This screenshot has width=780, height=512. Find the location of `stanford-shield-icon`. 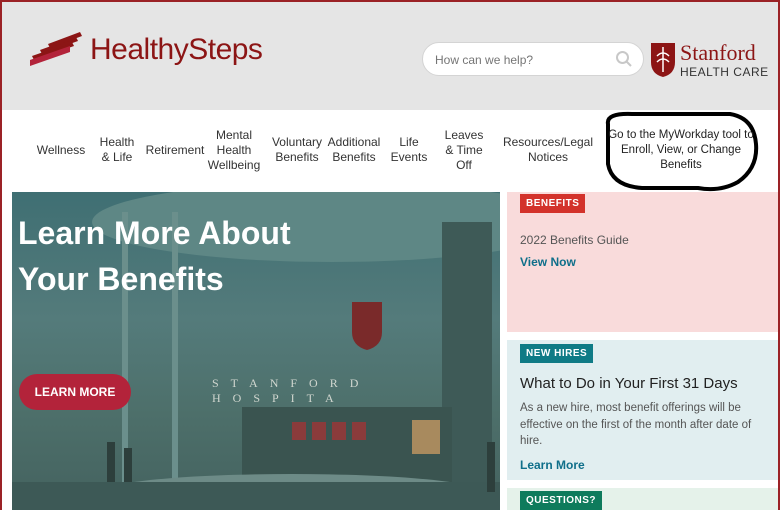

stanford-shield-icon is located at coordinates (663, 62).